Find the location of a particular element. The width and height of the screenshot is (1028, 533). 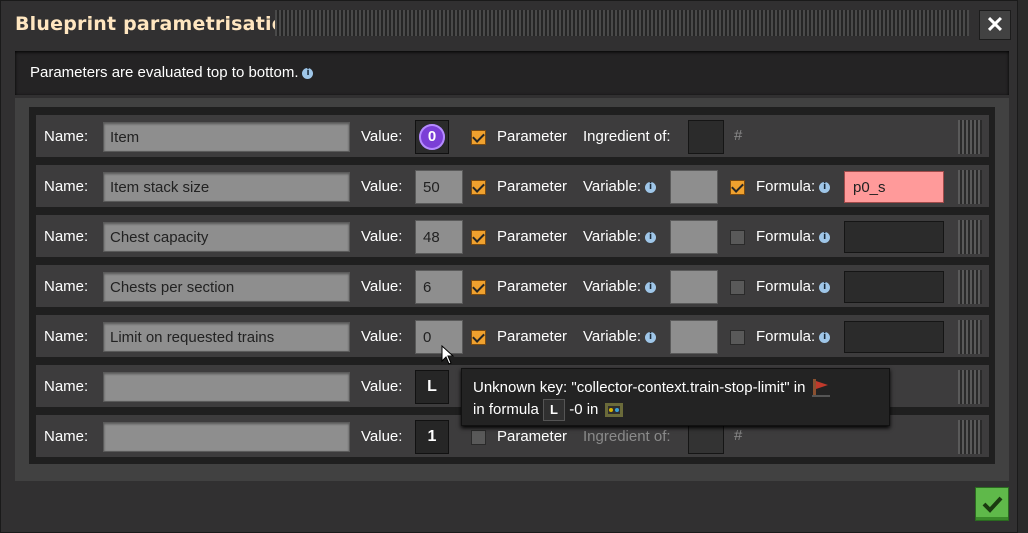

info-text: Parameters are evaluated top to bottom. i is located at coordinates (172, 72).